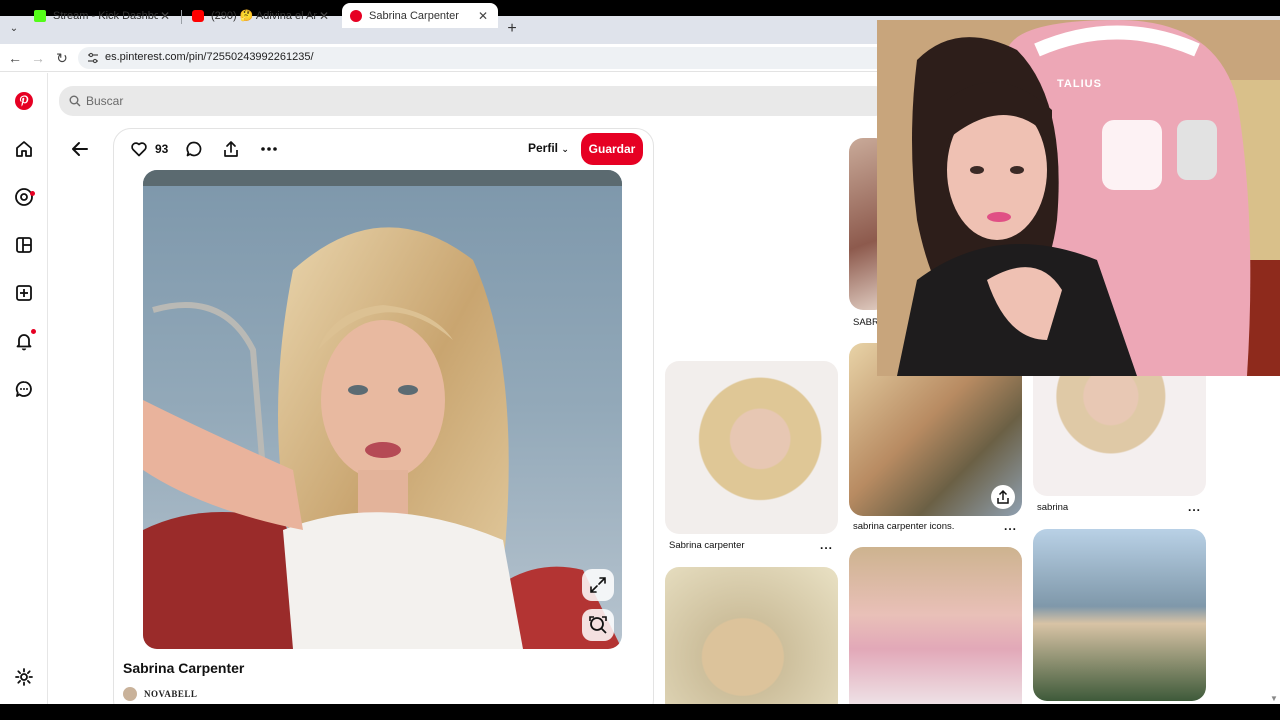  I want to click on profile-dropdown-label: Perfil, so click(543, 148).